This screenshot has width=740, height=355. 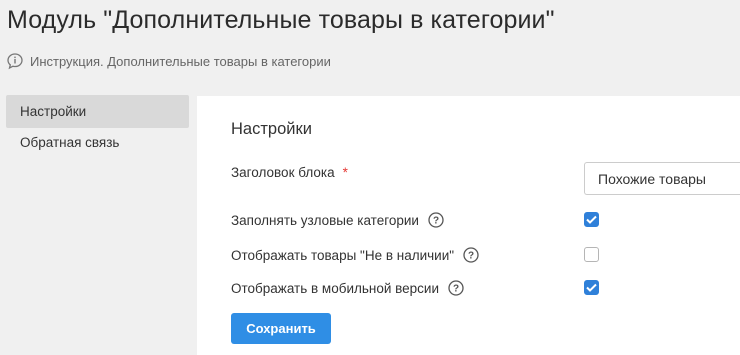 I want to click on checkbox-show-in-mobile, so click(x=591, y=287).